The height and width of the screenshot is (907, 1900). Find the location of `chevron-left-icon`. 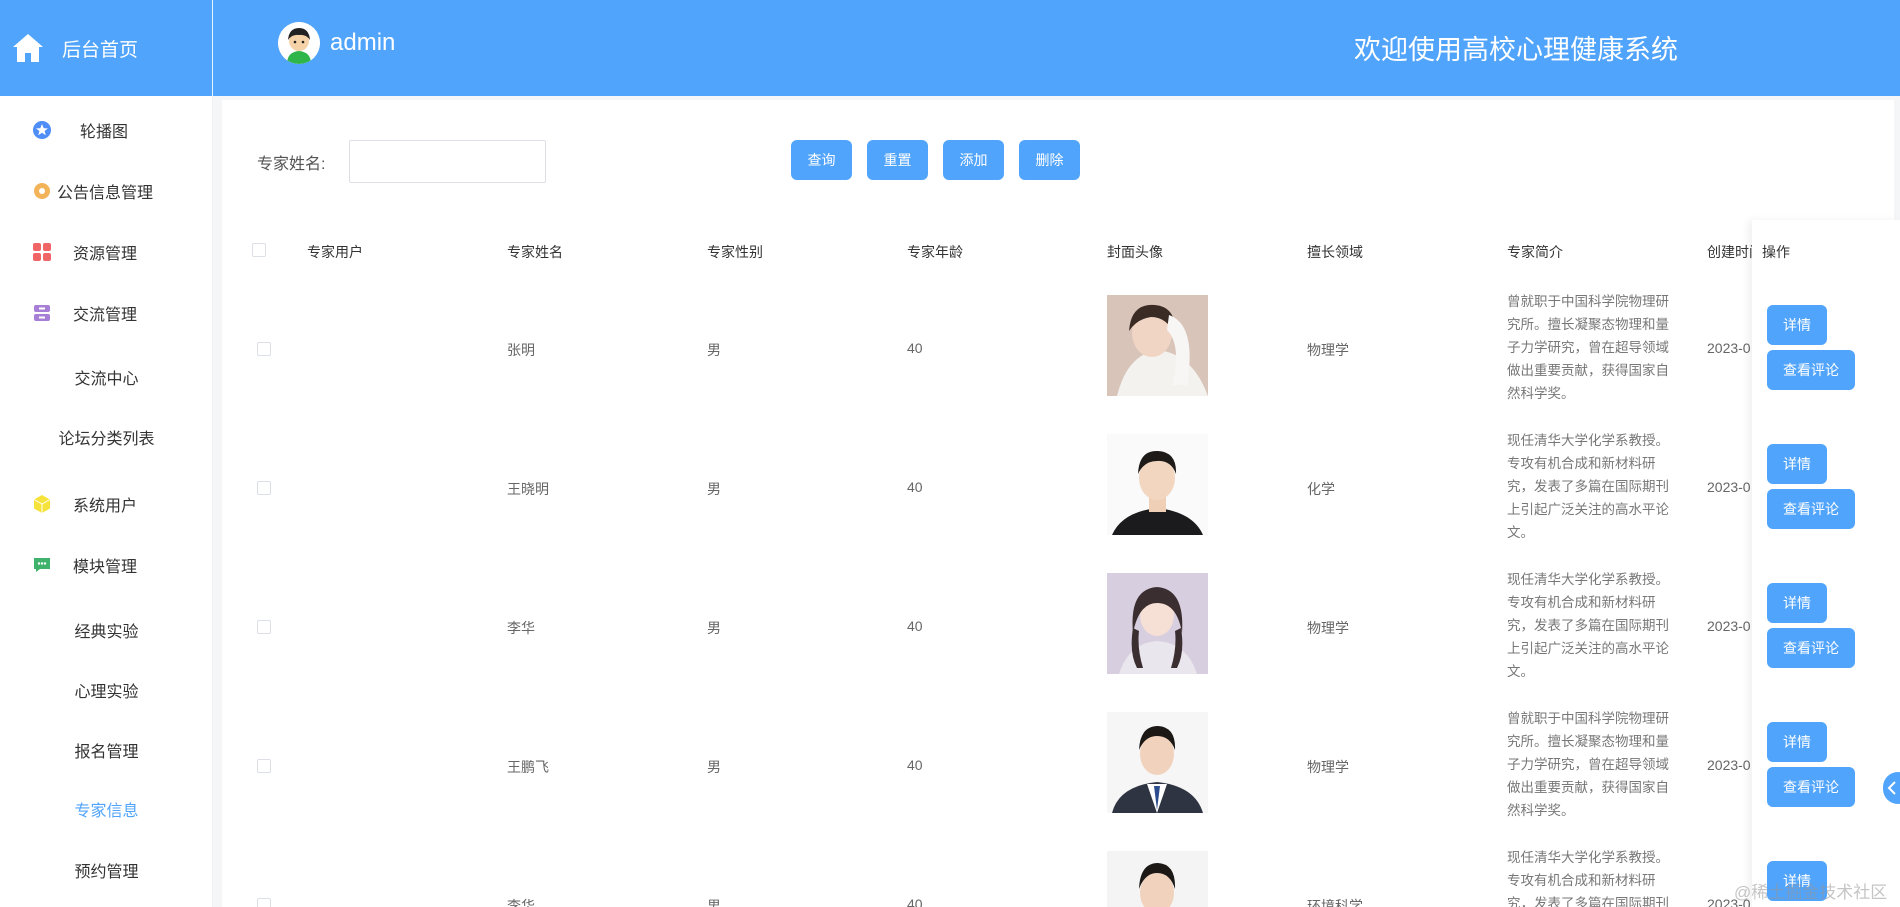

chevron-left-icon is located at coordinates (1891, 788).